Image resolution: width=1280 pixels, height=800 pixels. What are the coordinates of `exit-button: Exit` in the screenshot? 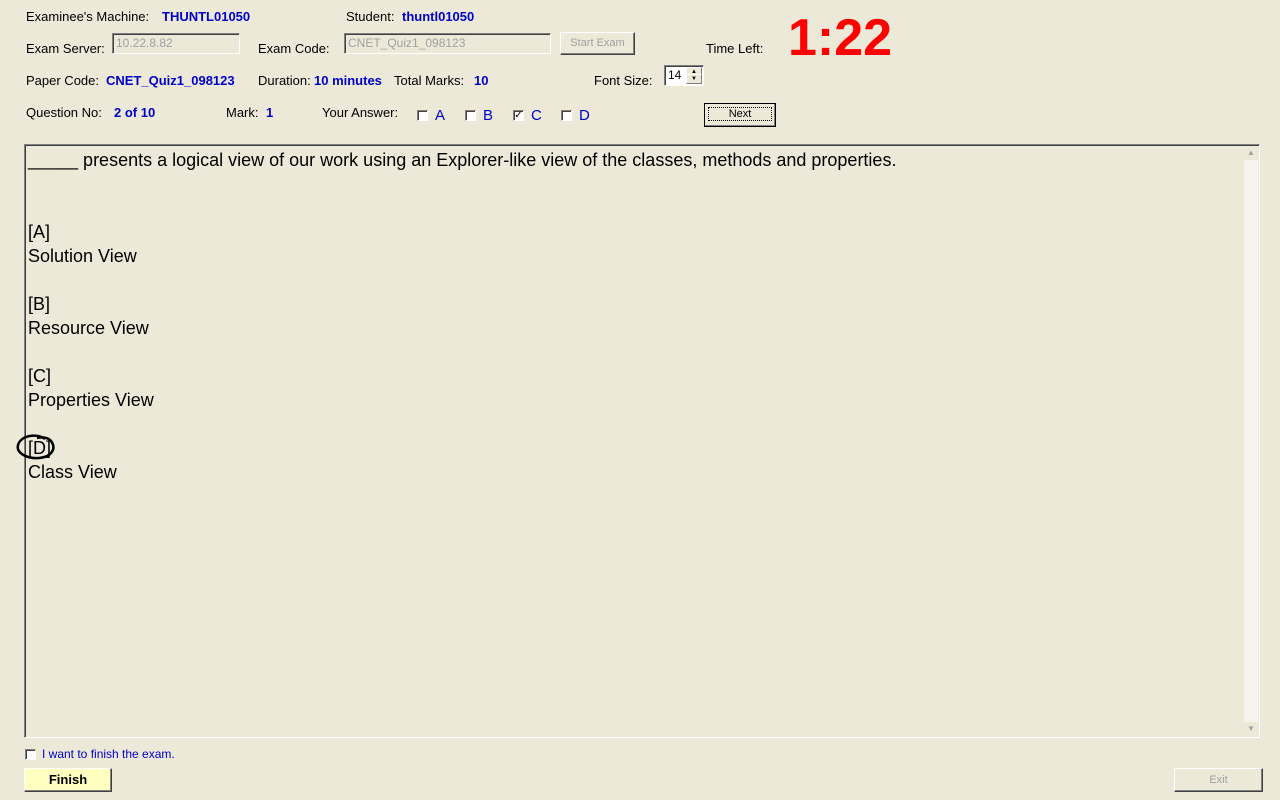 It's located at (1218, 780).